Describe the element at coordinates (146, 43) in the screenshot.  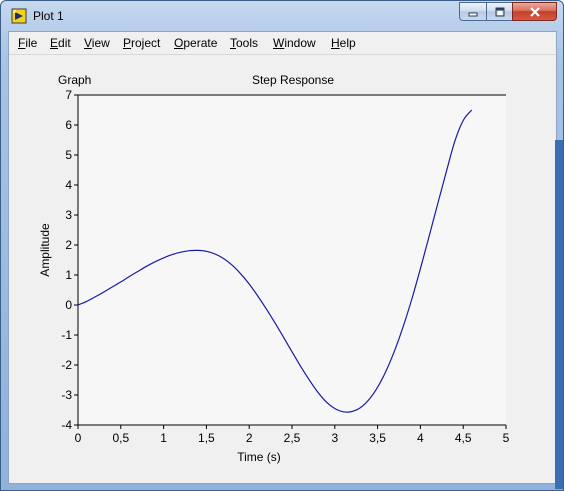
I see `menu-project-rest: roject` at that location.